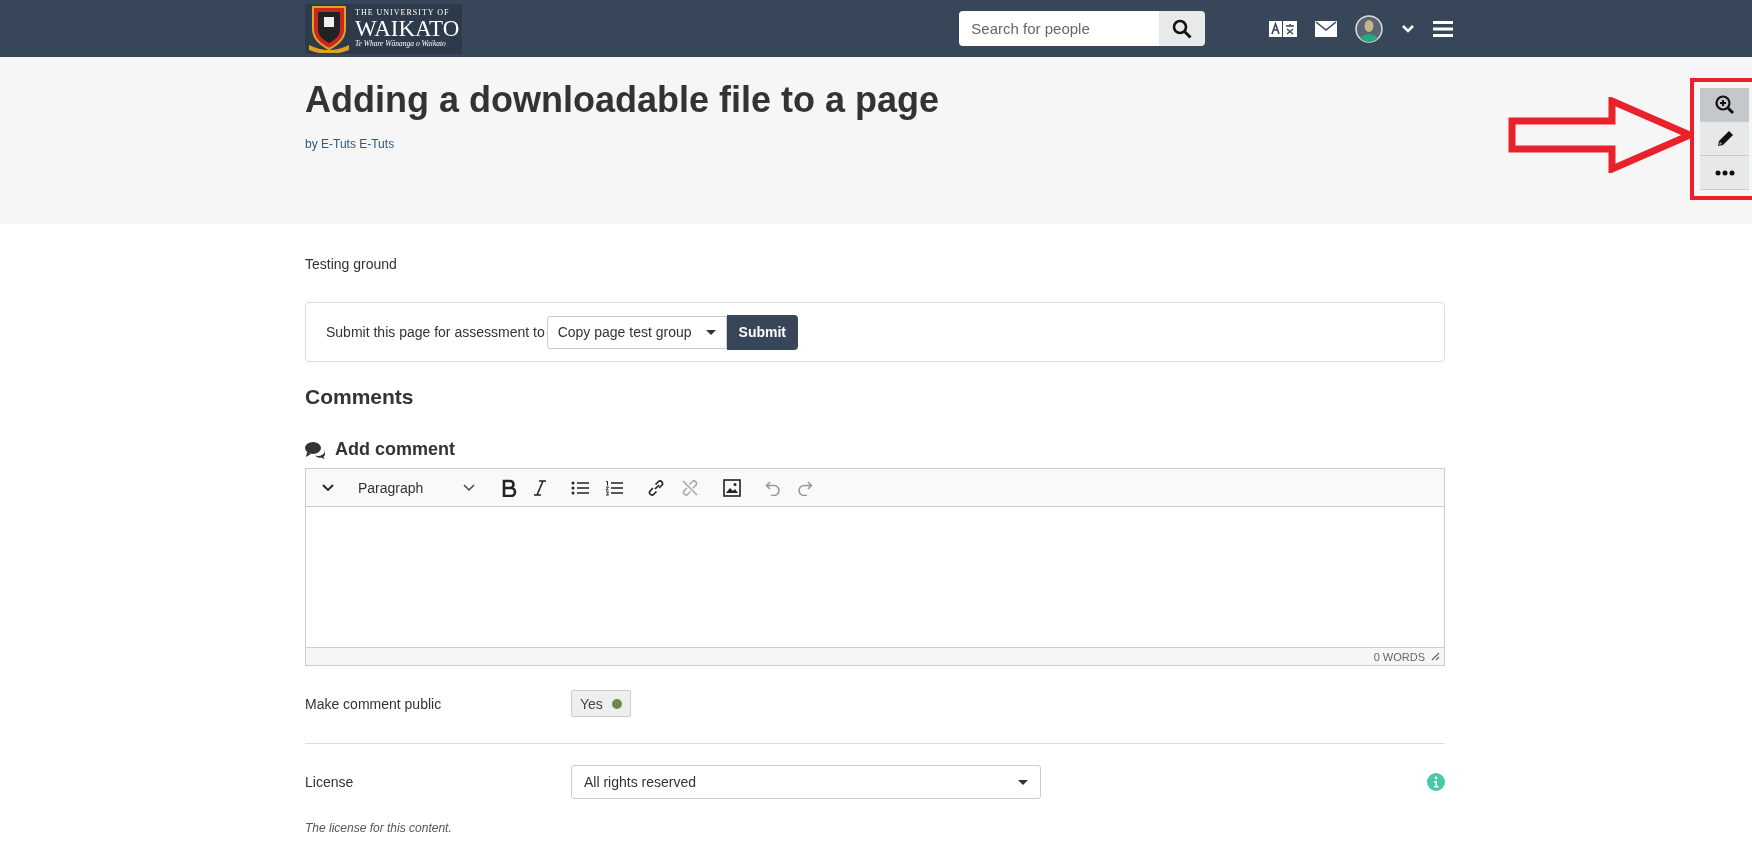 The width and height of the screenshot is (1752, 847). I want to click on zoom-button, so click(1724, 105).